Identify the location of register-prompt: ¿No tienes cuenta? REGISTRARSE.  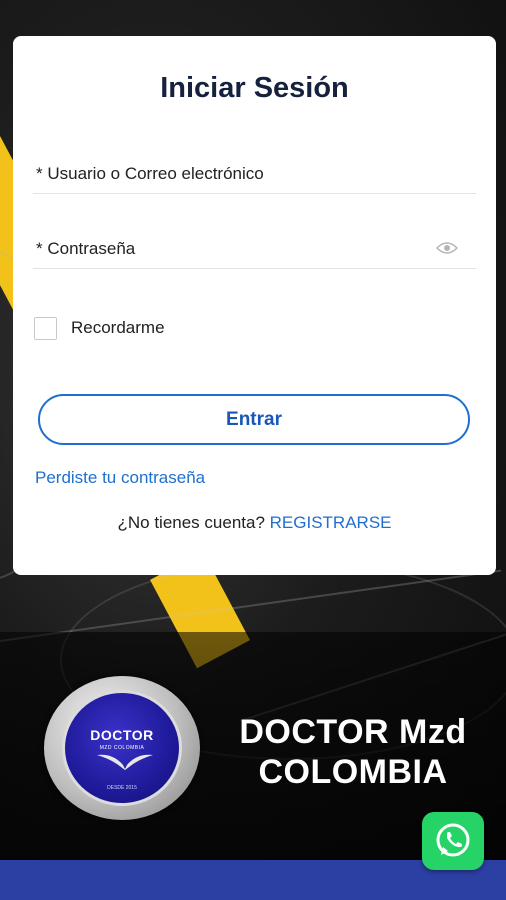
(254, 523).